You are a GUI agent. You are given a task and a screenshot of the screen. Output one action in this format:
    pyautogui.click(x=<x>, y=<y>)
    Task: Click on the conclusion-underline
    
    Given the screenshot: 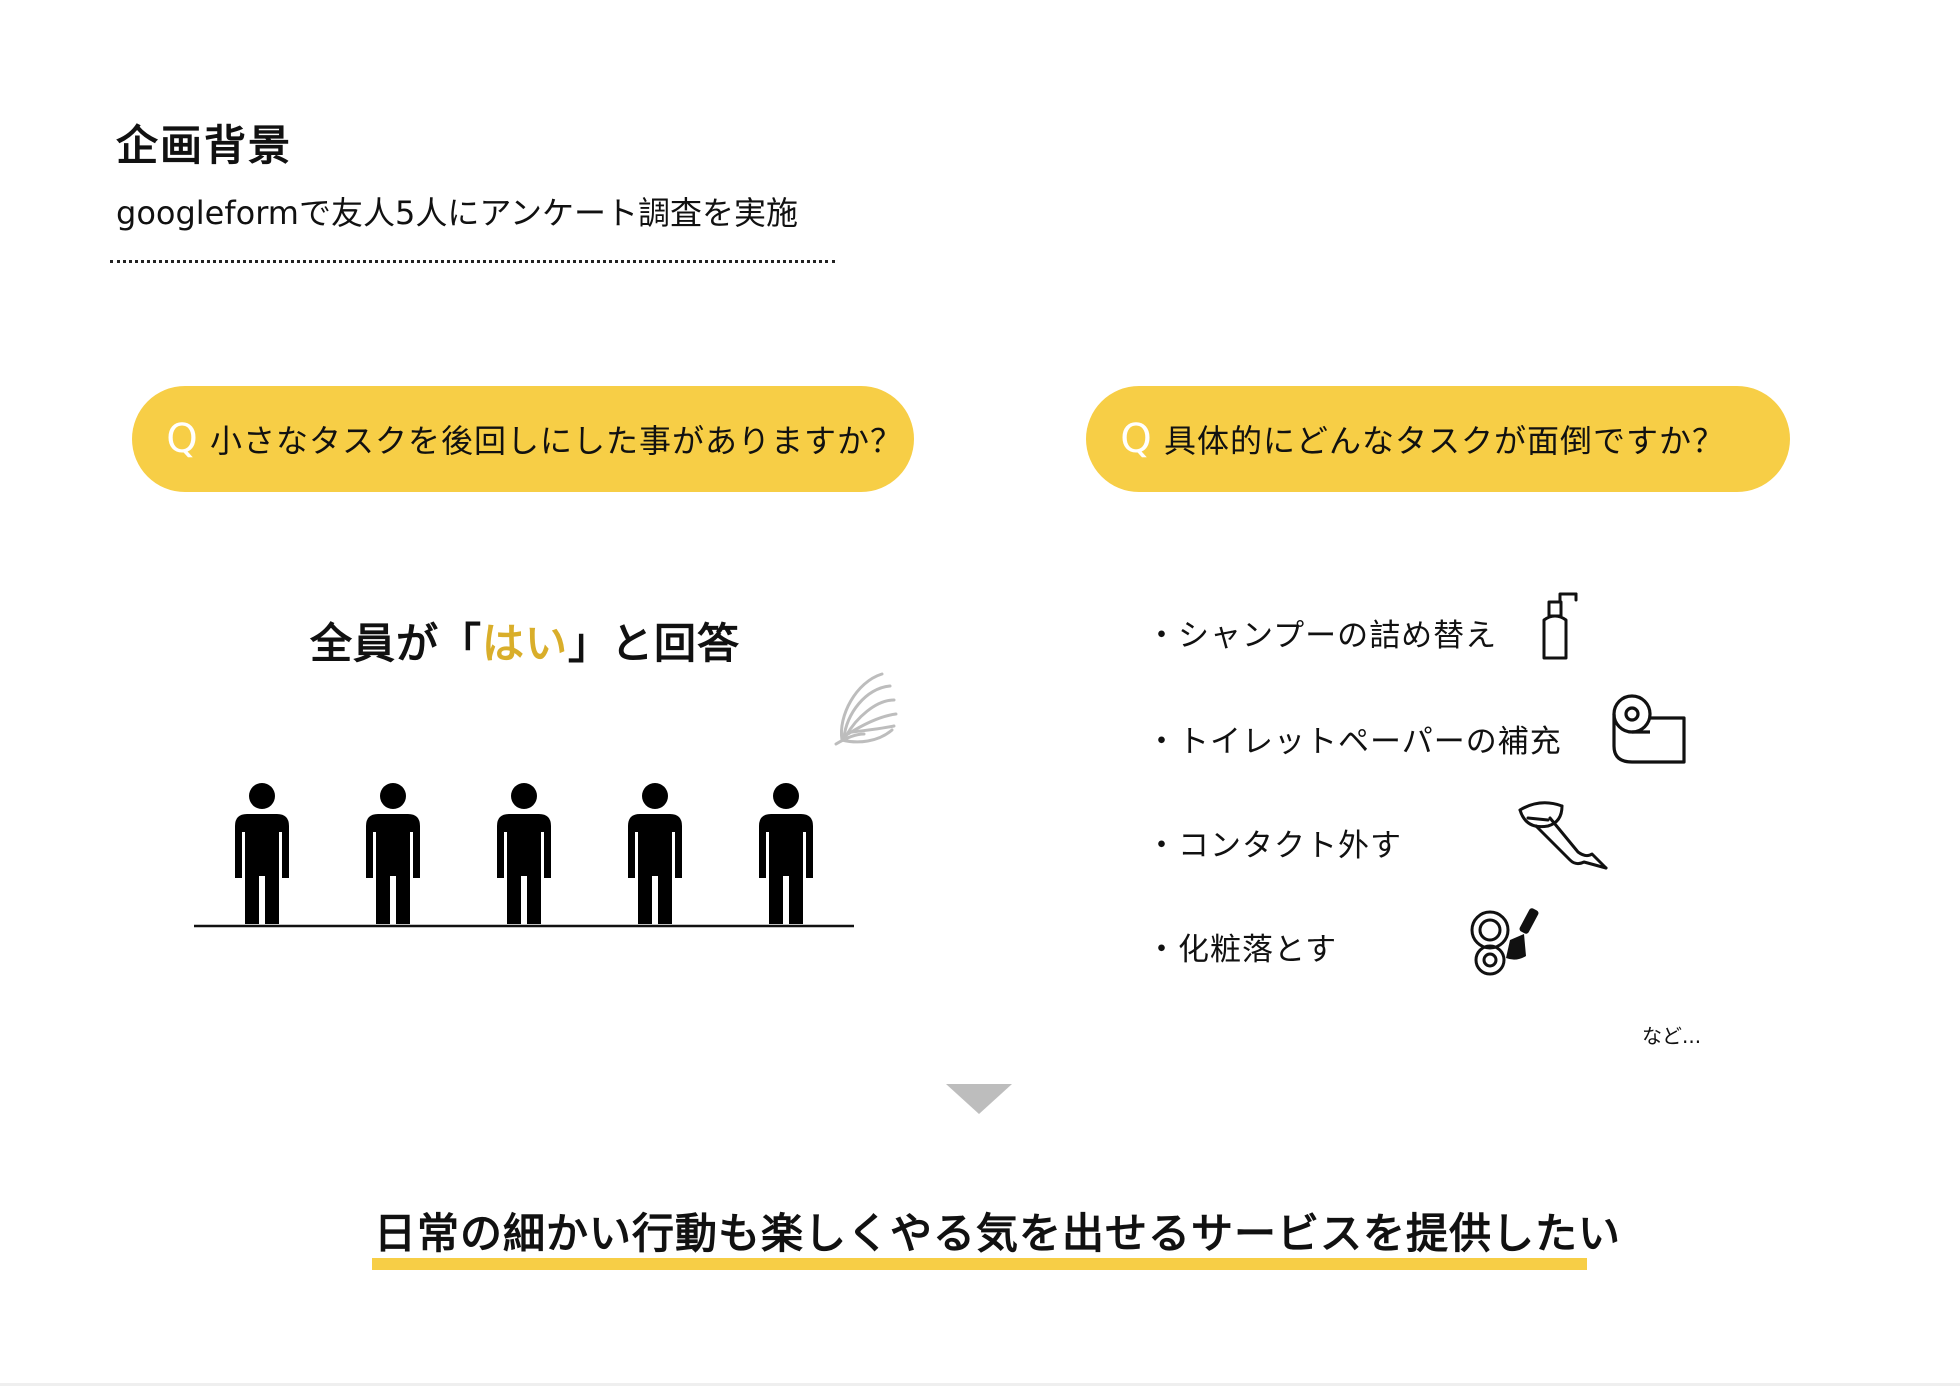 What is the action you would take?
    pyautogui.click(x=979, y=1264)
    